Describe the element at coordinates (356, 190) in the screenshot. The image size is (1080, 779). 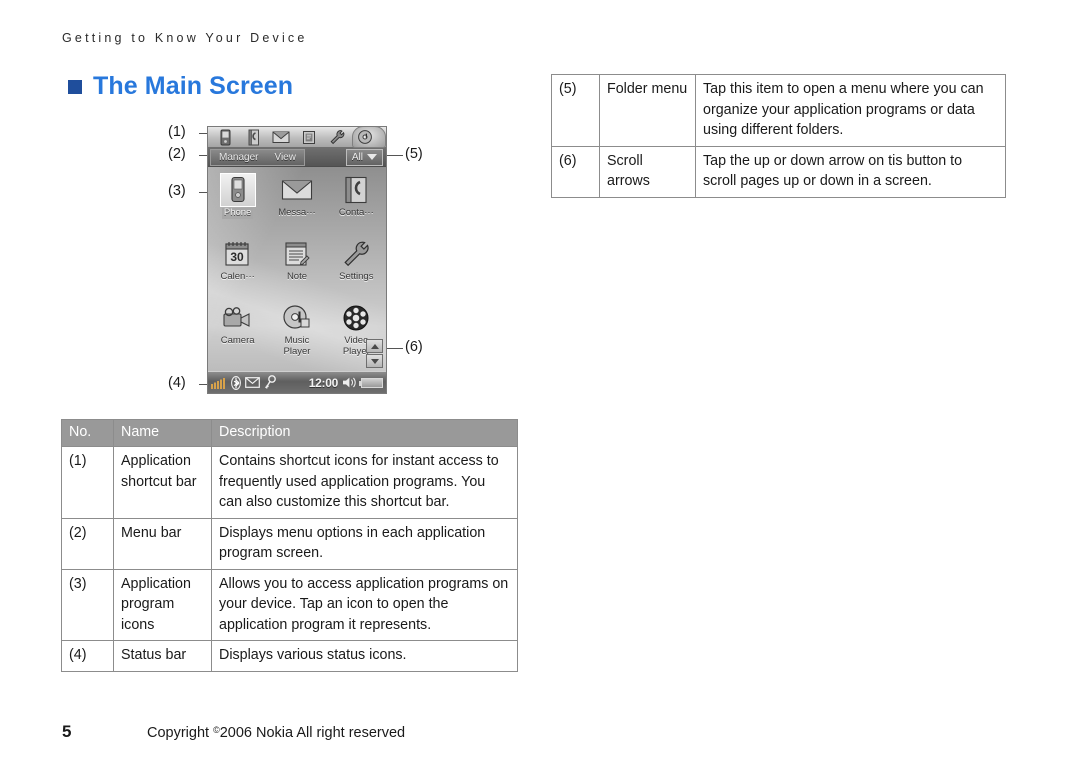
I see `contacts-icon` at that location.